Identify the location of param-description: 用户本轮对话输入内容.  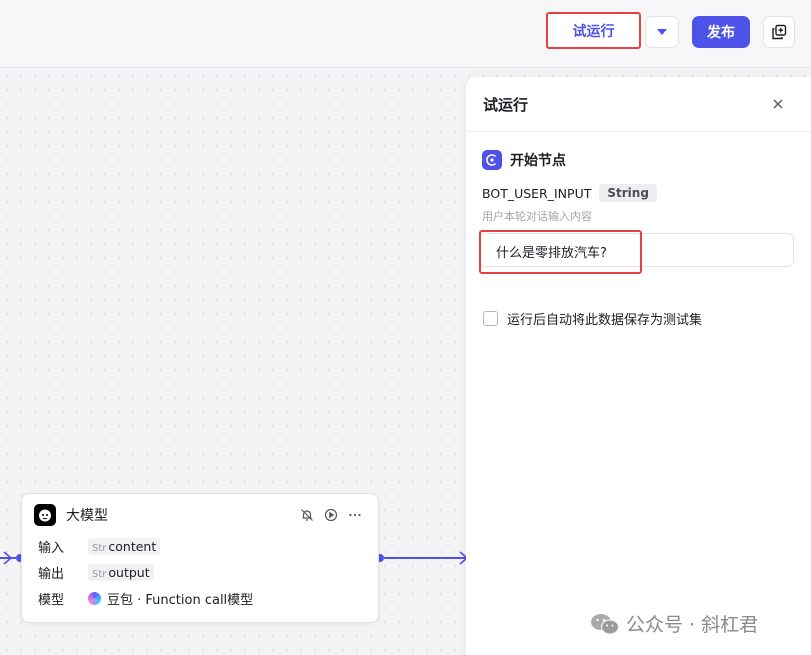
(537, 216).